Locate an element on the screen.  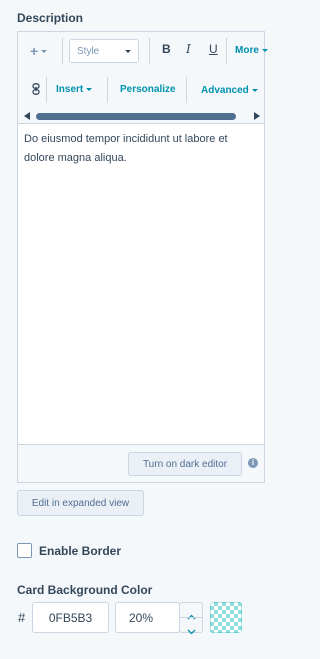
advanced-dropdown: Advanced is located at coordinates (229, 90).